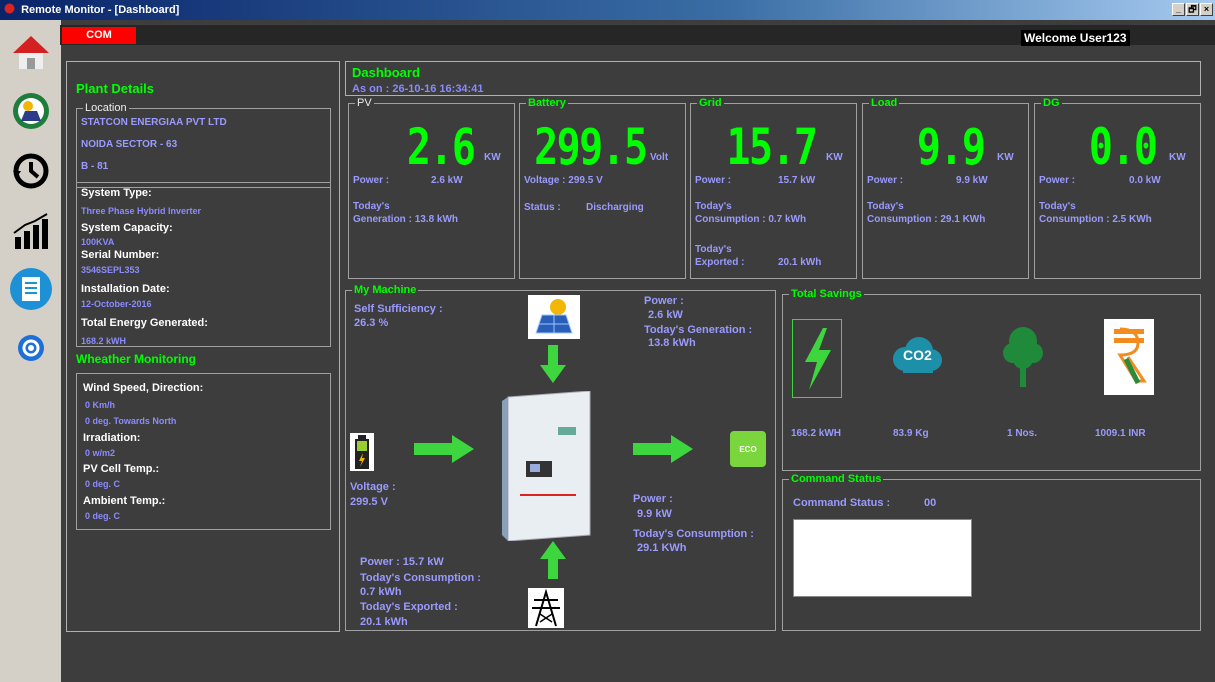 The image size is (1215, 682). I want to click on command-legend: Command Status, so click(836, 479).